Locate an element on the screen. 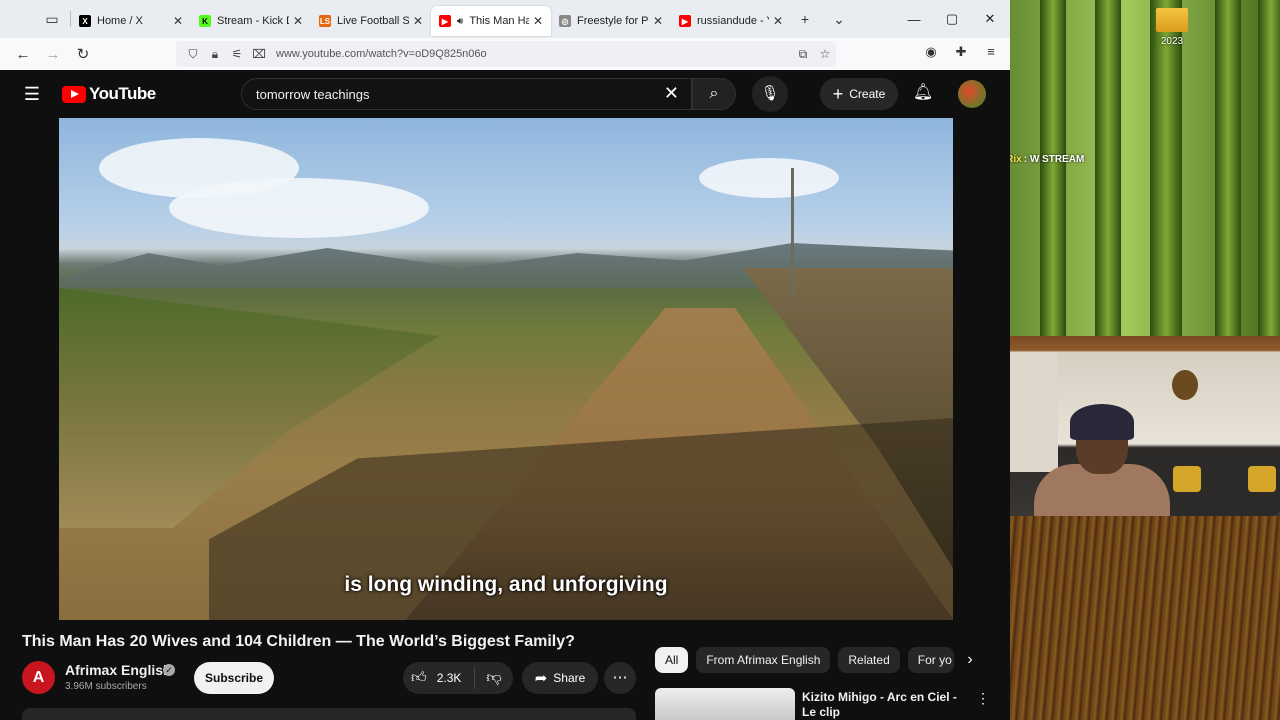 Image resolution: width=1280 pixels, height=720 pixels. permissions-icon: ⚟ is located at coordinates (237, 54).